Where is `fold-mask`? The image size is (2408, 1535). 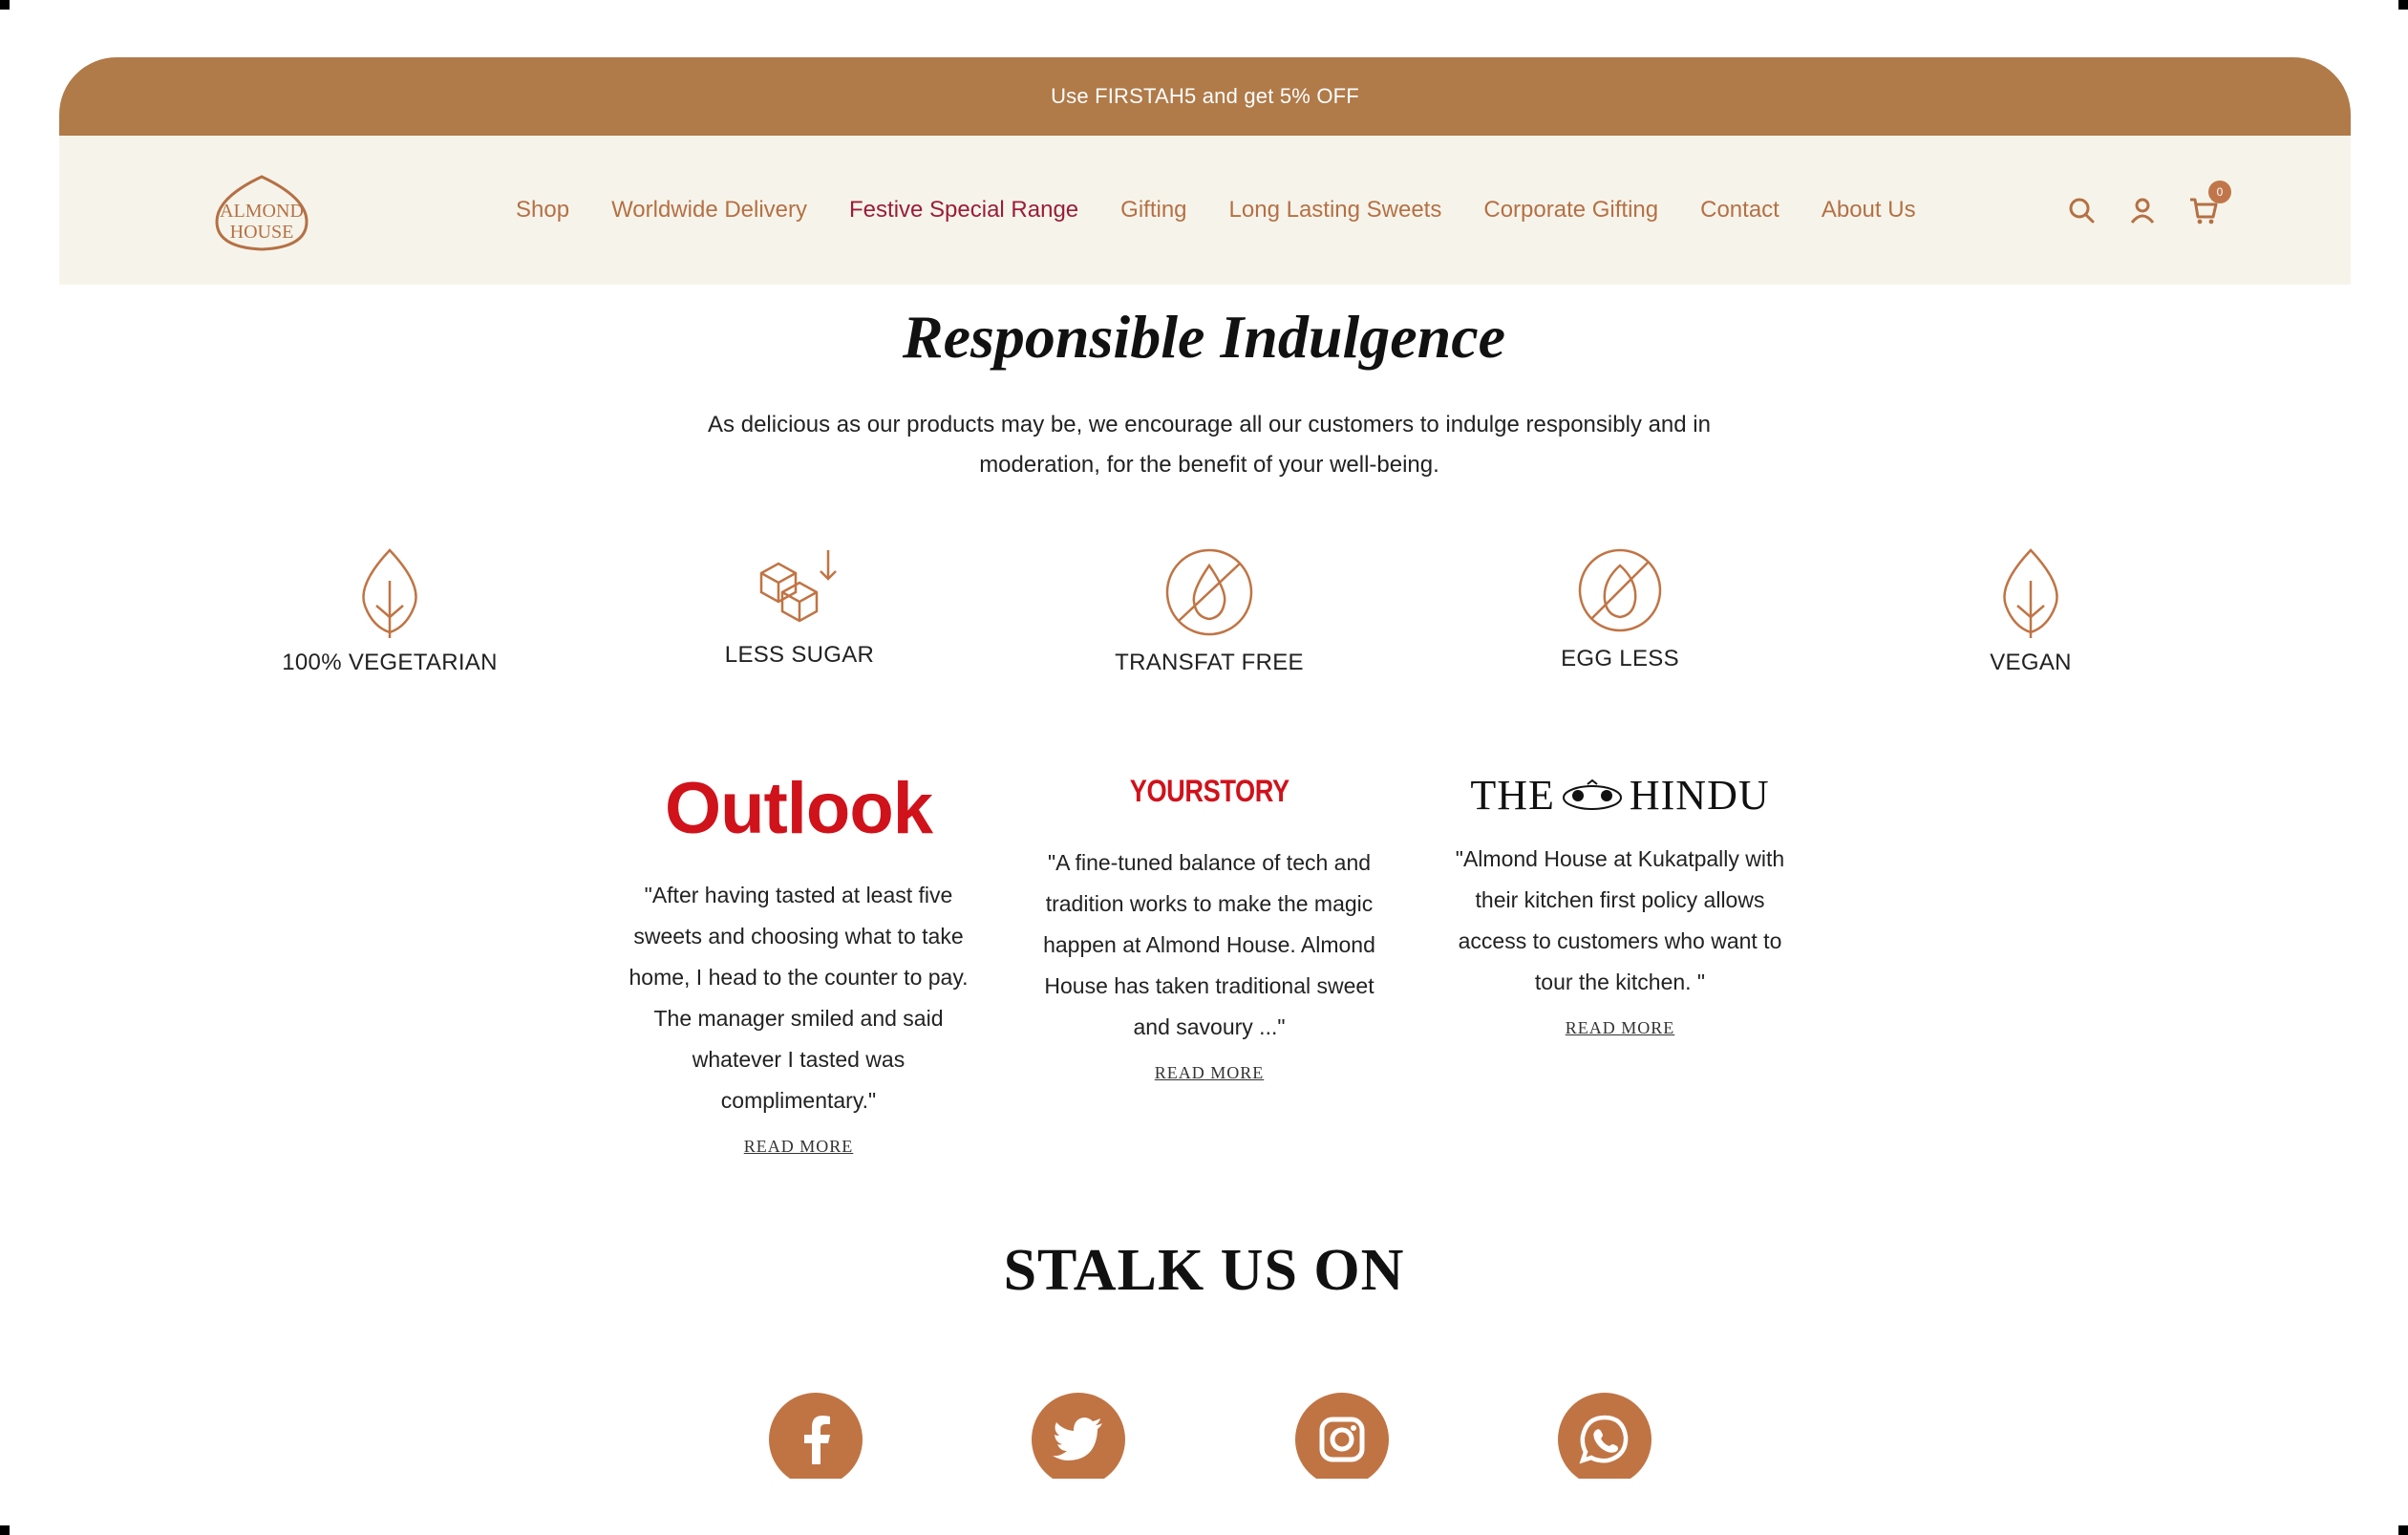 fold-mask is located at coordinates (1204, 1507).